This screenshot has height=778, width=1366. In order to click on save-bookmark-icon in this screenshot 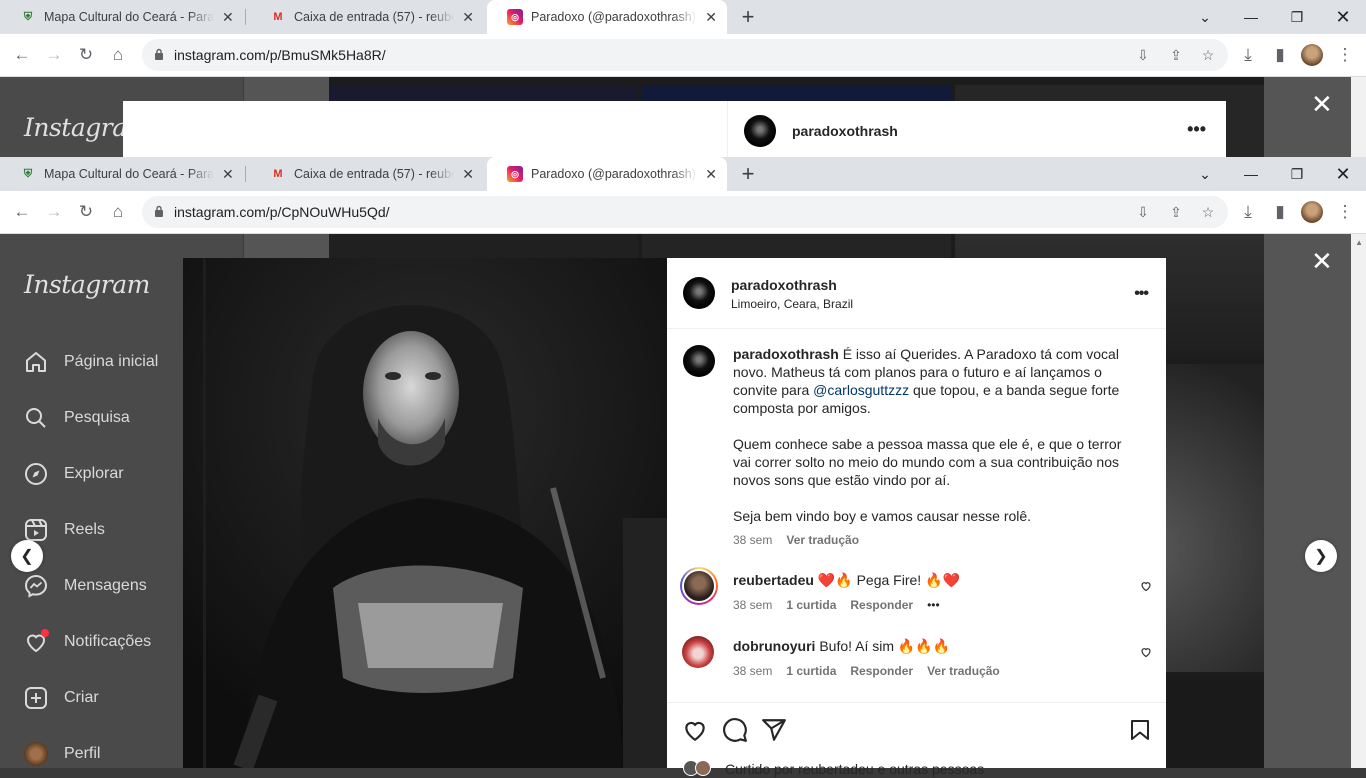, I will do `click(1140, 730)`.